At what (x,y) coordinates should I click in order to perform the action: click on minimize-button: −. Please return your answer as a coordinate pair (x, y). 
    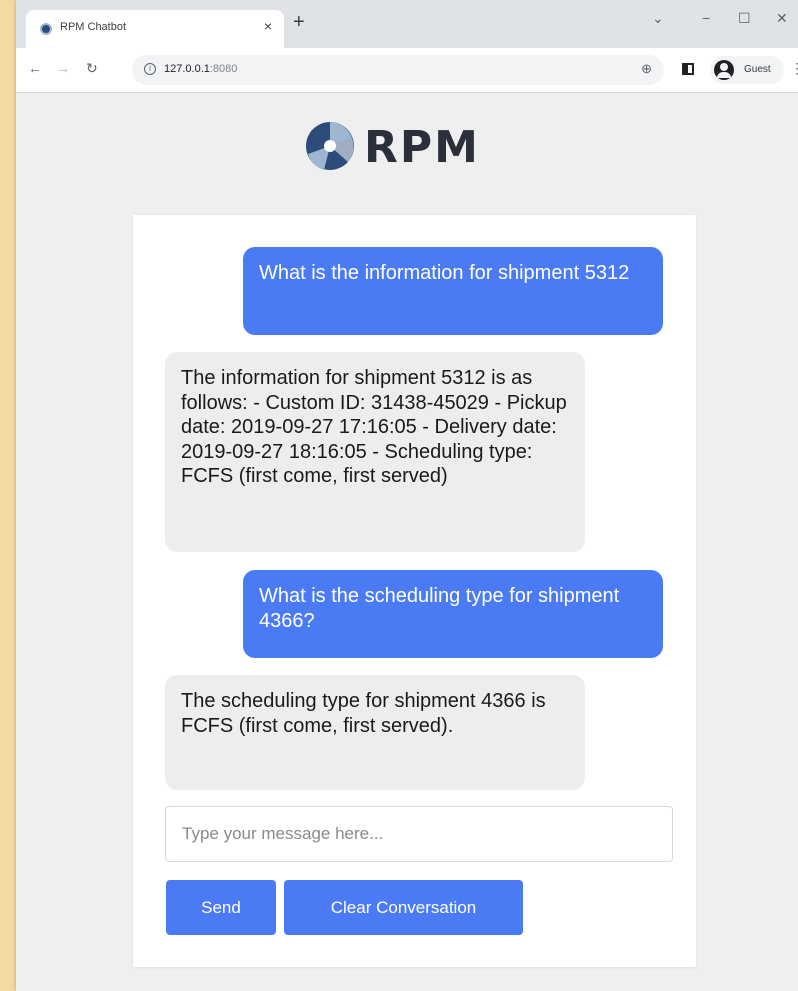
    Looking at the image, I should click on (706, 18).